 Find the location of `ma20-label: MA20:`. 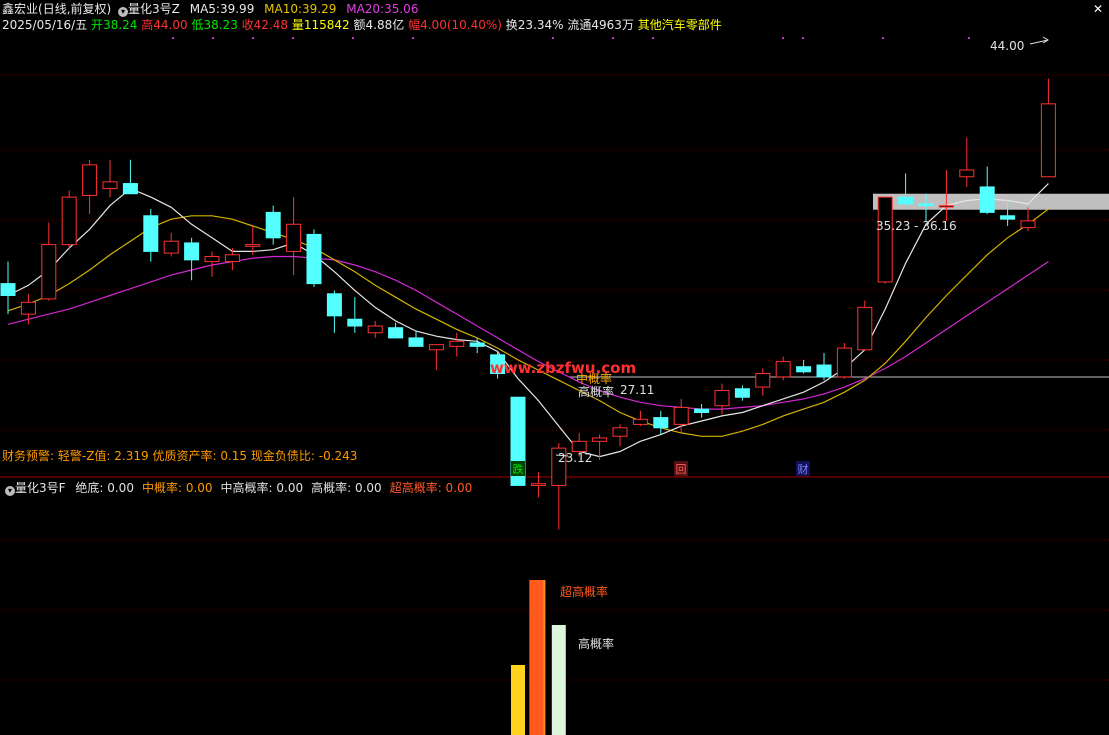

ma20-label: MA20: is located at coordinates (365, 9).